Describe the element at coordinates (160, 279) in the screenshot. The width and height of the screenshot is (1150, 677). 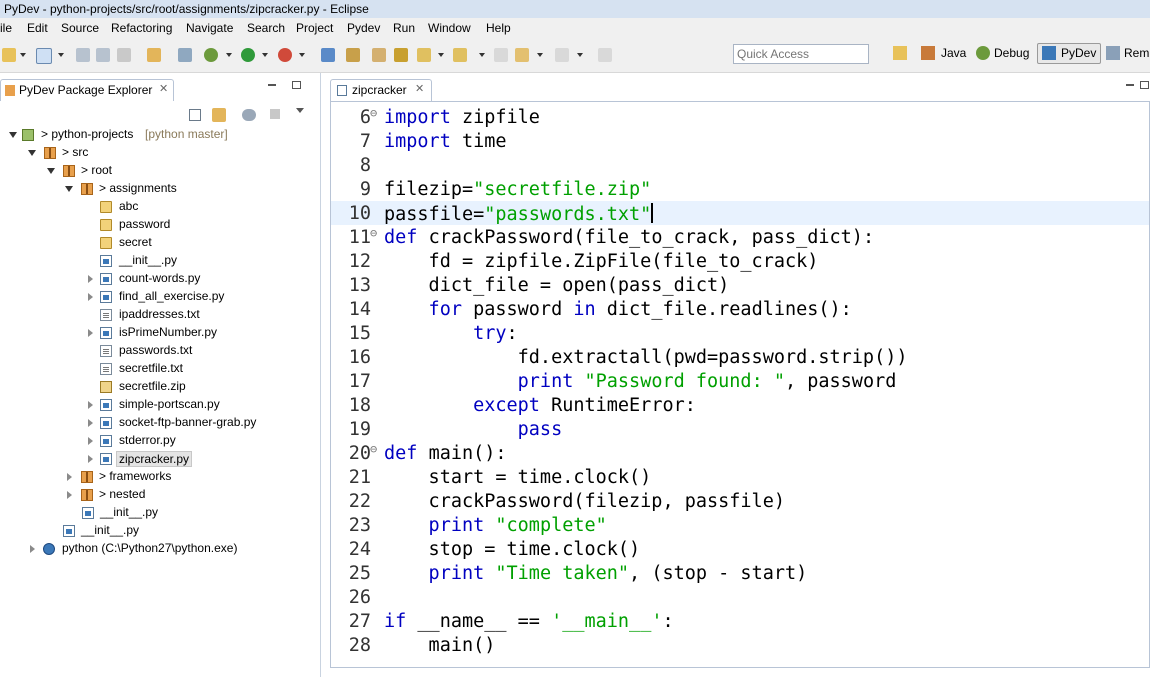
I see `tree-item-count-words: count-words.py` at that location.